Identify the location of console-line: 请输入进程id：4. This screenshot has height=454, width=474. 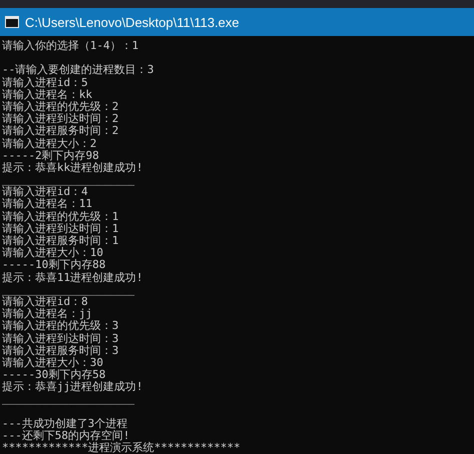
(45, 192).